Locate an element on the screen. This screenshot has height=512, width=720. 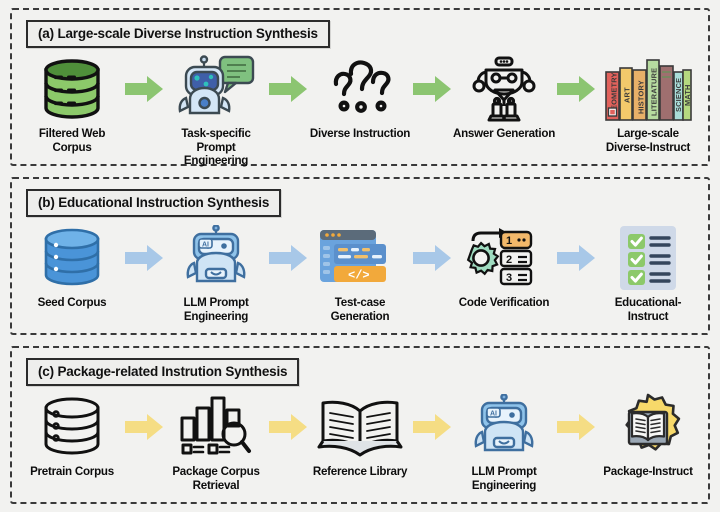
step-number-2: 2 is located at coordinates (509, 260).